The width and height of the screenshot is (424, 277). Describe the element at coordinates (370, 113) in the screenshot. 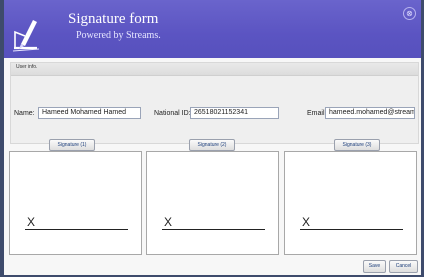

I see `email-field: hameed.mohamed@streams.co` at that location.